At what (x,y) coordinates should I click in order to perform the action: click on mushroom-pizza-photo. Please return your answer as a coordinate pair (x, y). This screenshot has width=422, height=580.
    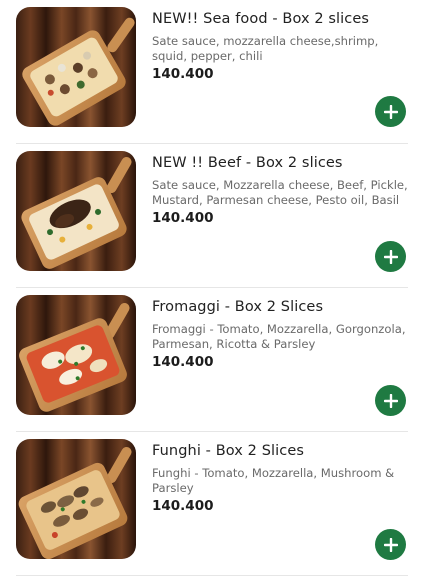
    Looking at the image, I should click on (76, 499).